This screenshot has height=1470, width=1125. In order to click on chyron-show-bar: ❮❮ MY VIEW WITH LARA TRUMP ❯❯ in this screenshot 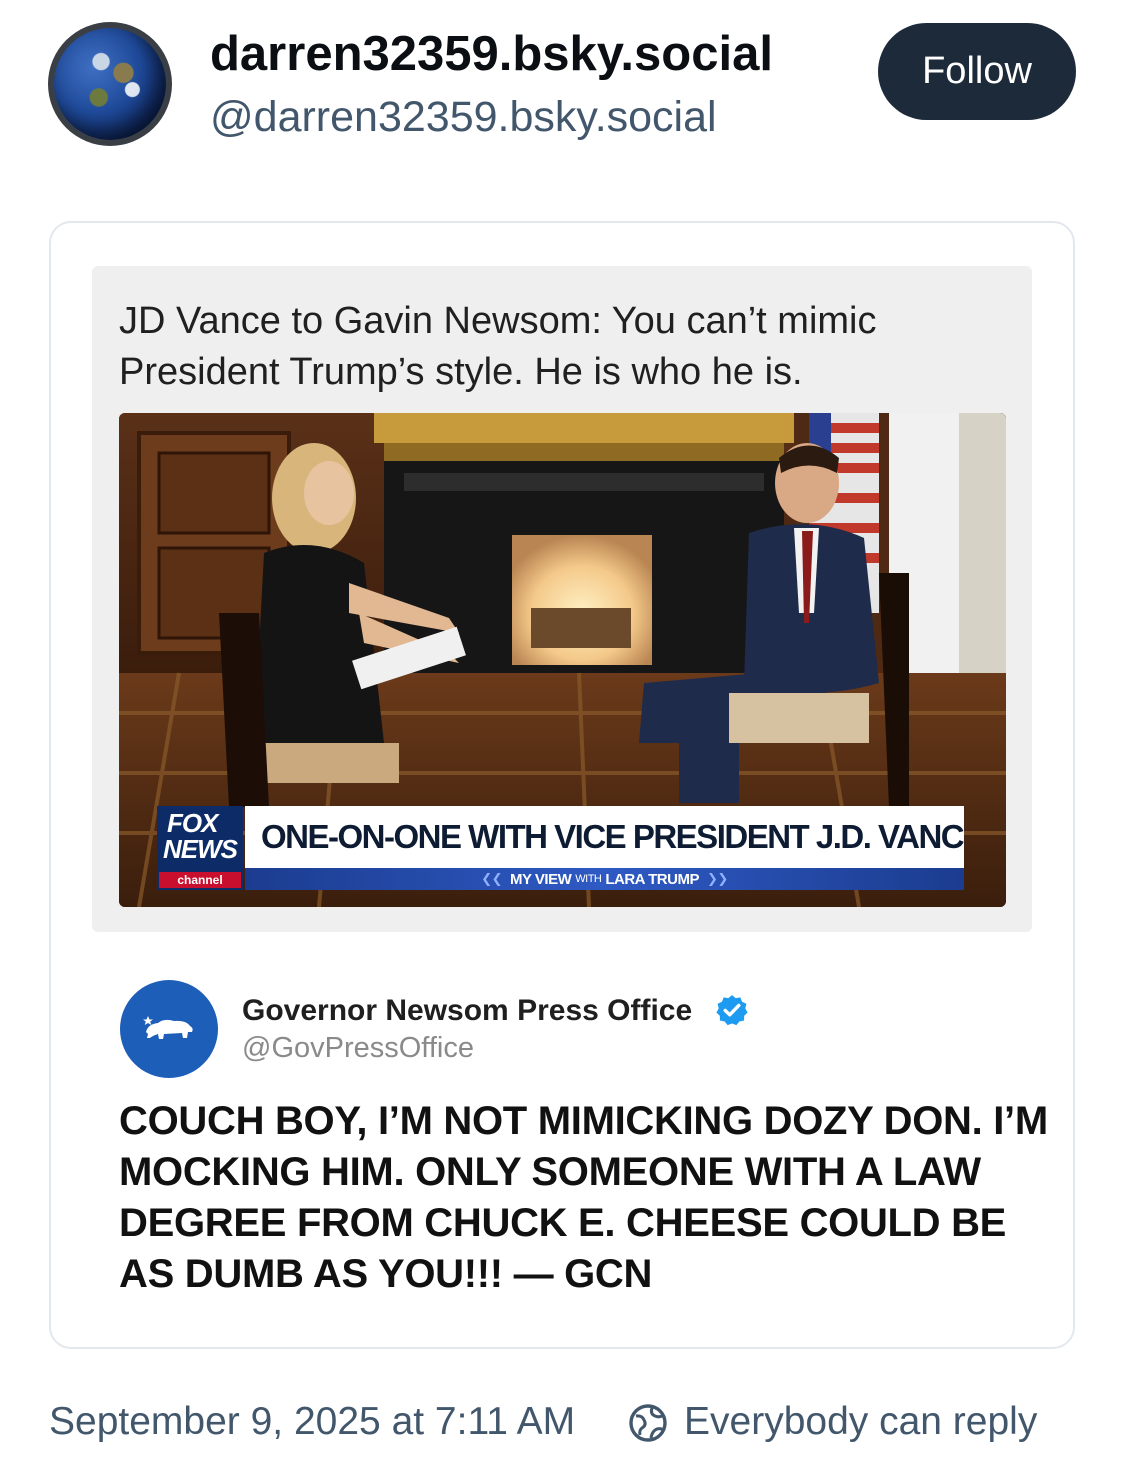, I will do `click(604, 879)`.